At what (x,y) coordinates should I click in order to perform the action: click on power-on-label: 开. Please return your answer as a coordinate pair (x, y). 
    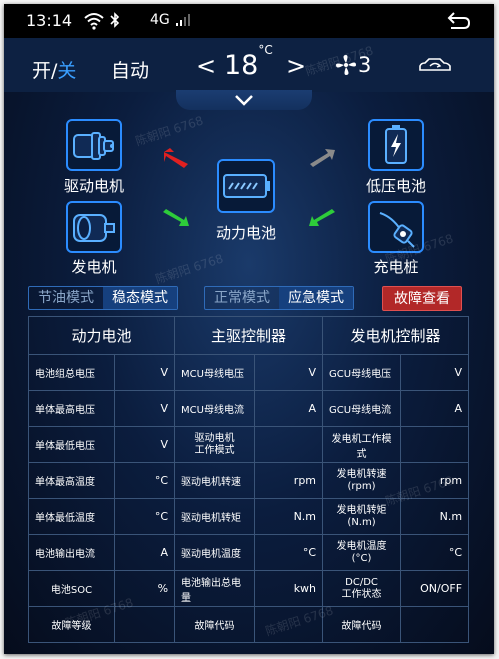
    Looking at the image, I should click on (41, 71).